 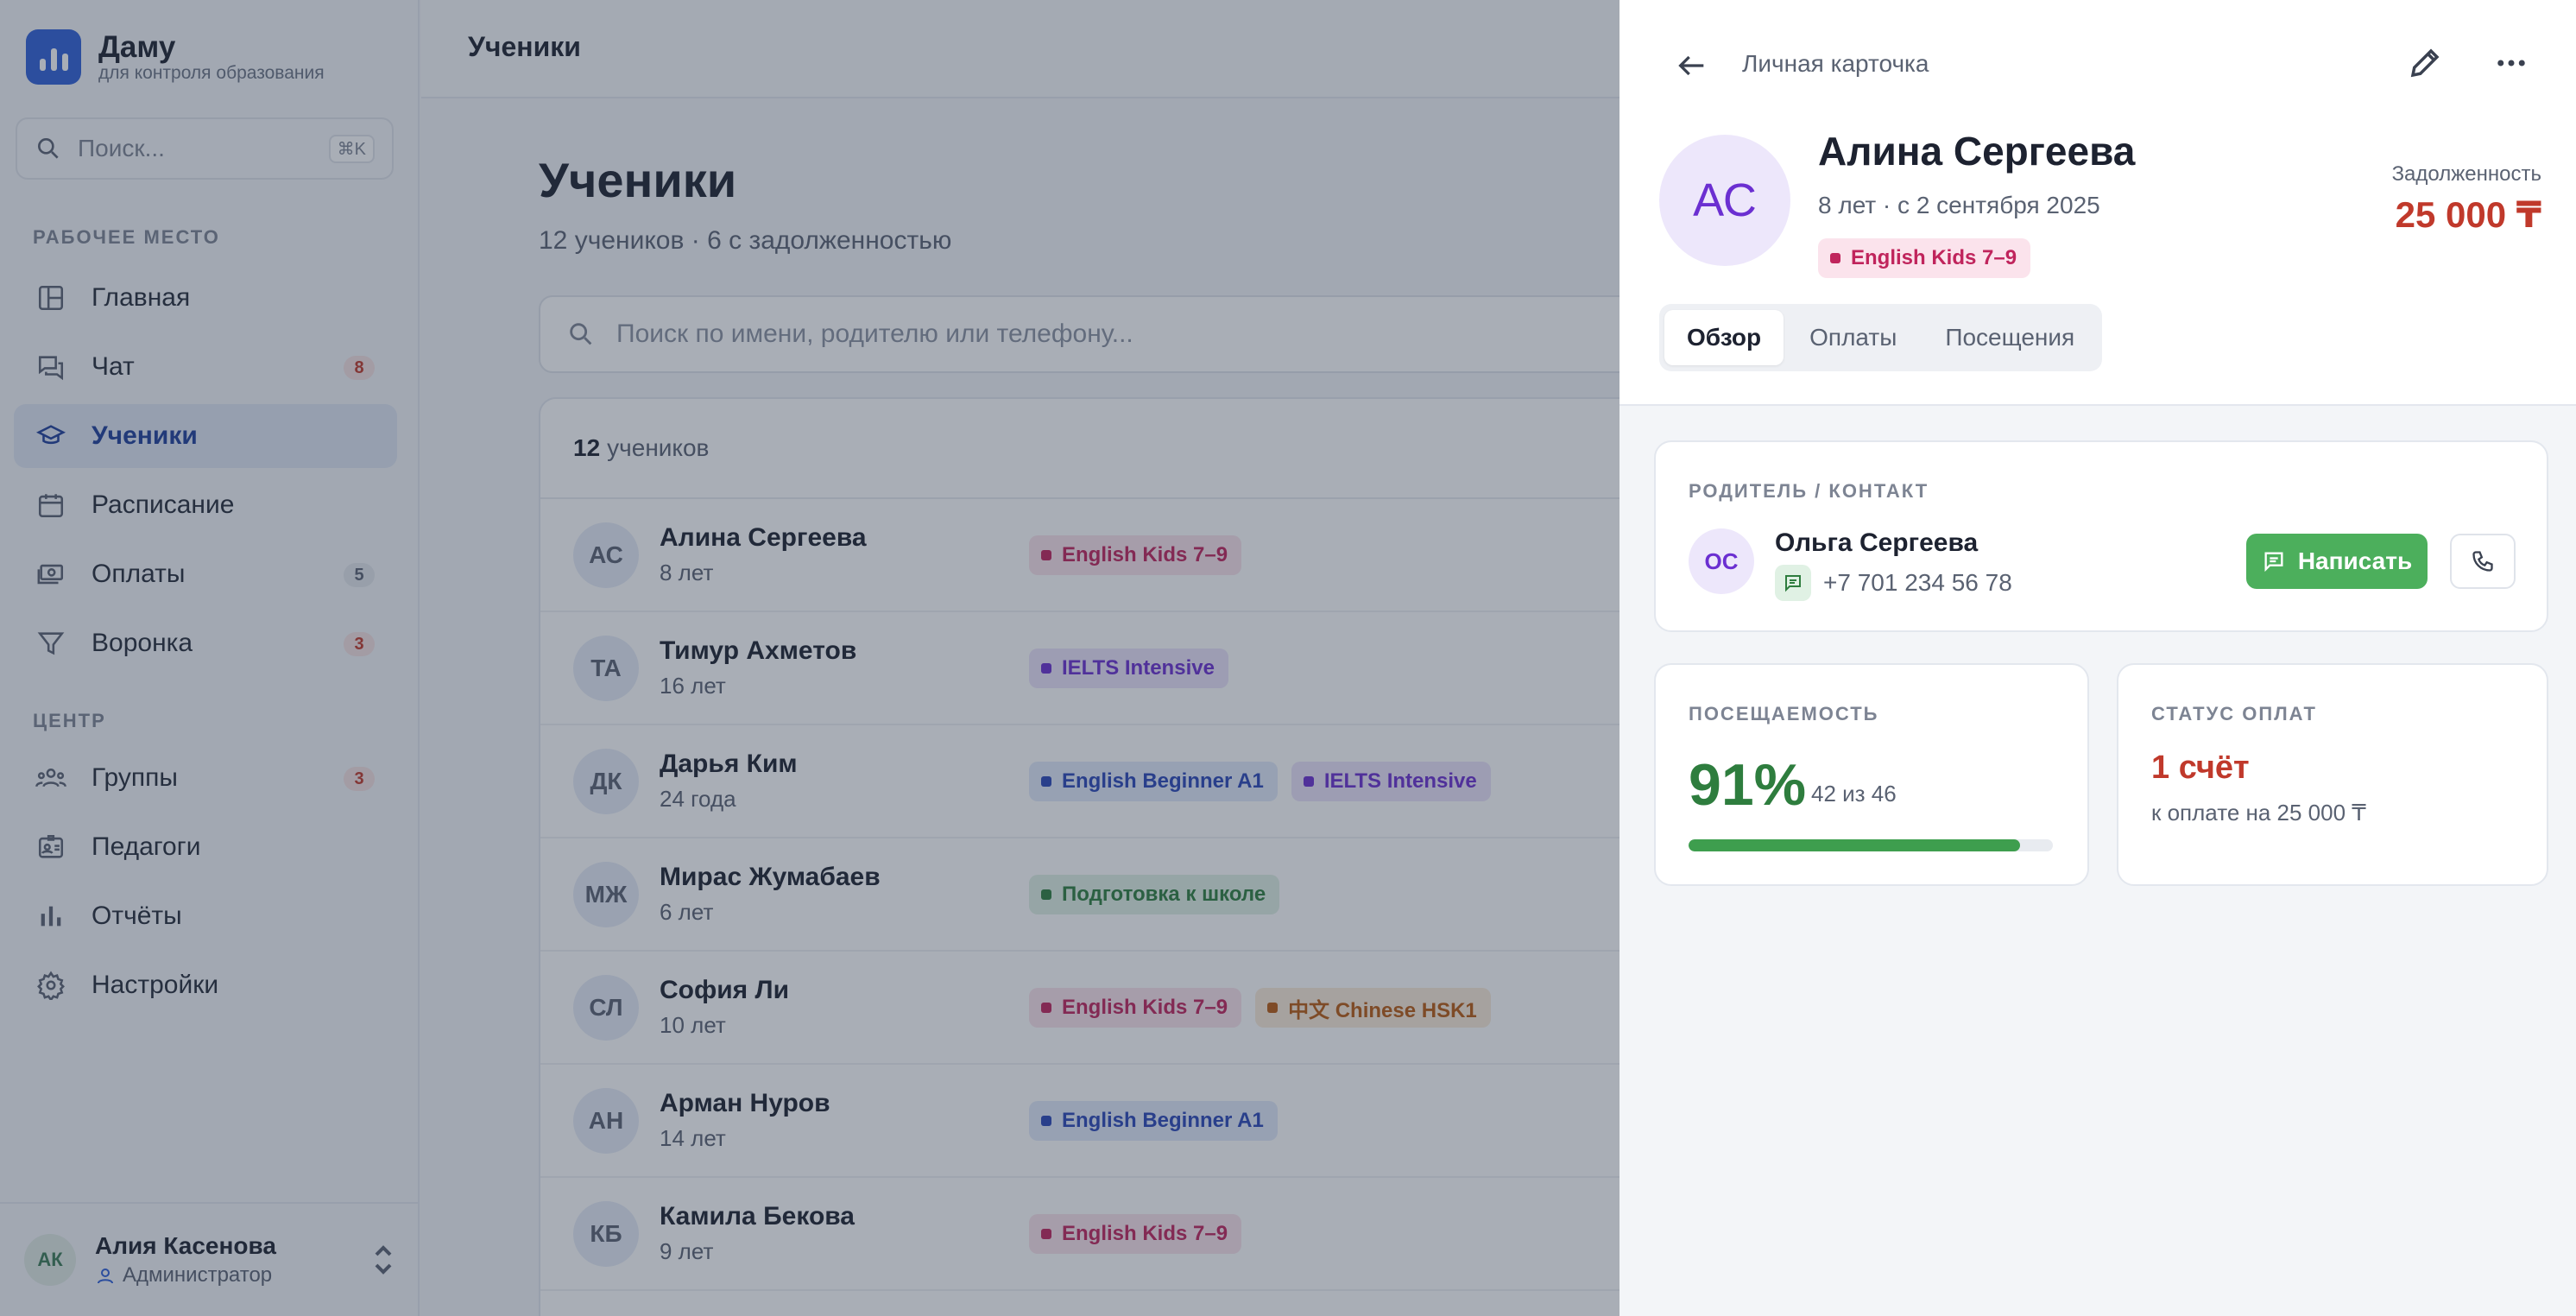 I want to click on parent-name: Ольга Сергеева, so click(x=1877, y=542).